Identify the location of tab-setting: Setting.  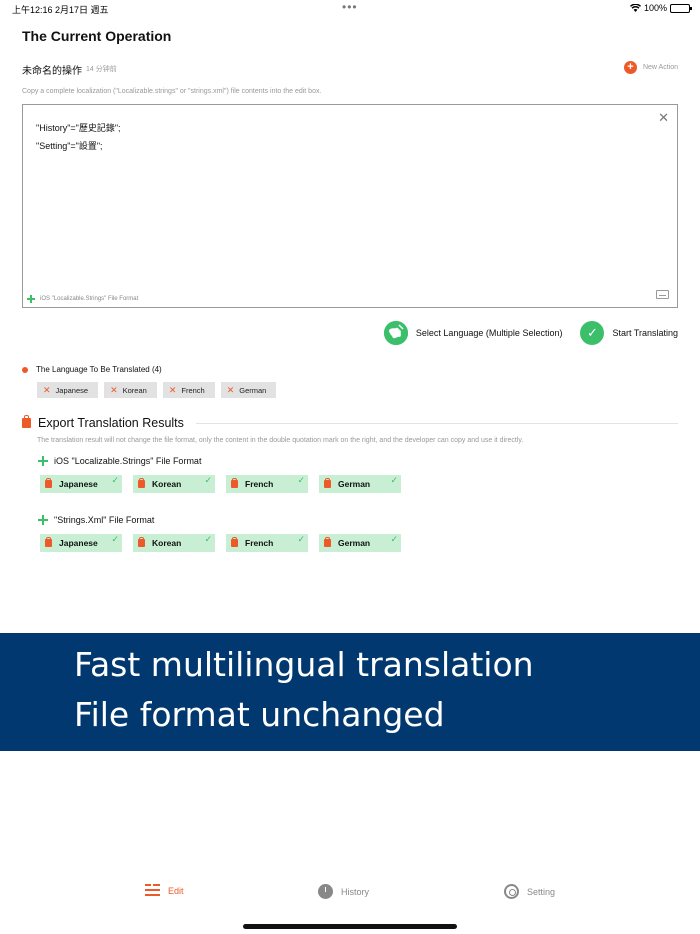
(529, 891).